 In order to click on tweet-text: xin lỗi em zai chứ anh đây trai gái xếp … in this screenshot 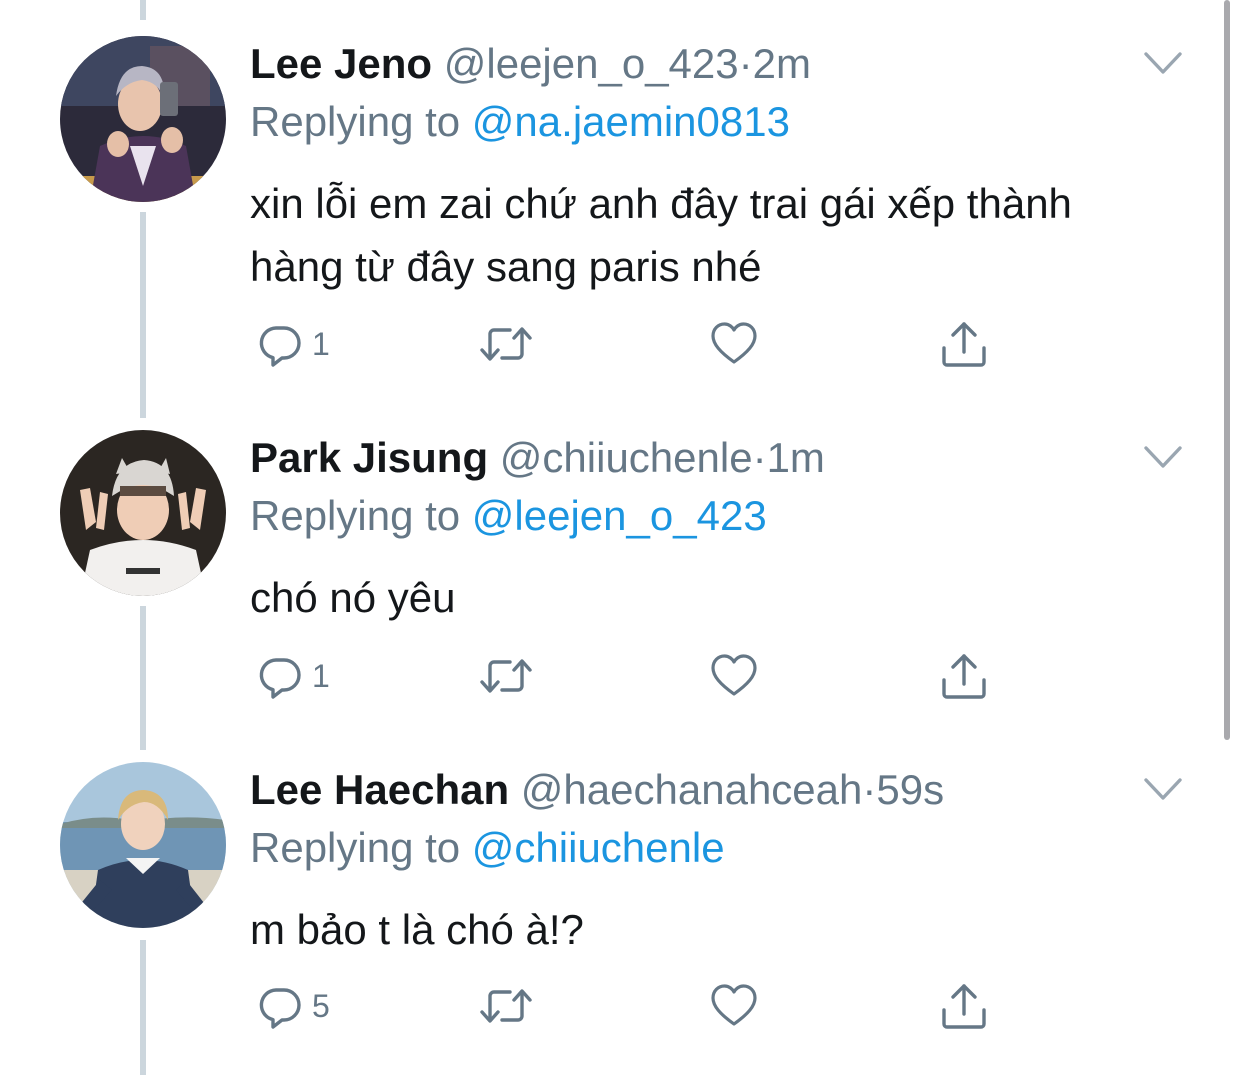, I will do `click(661, 235)`.